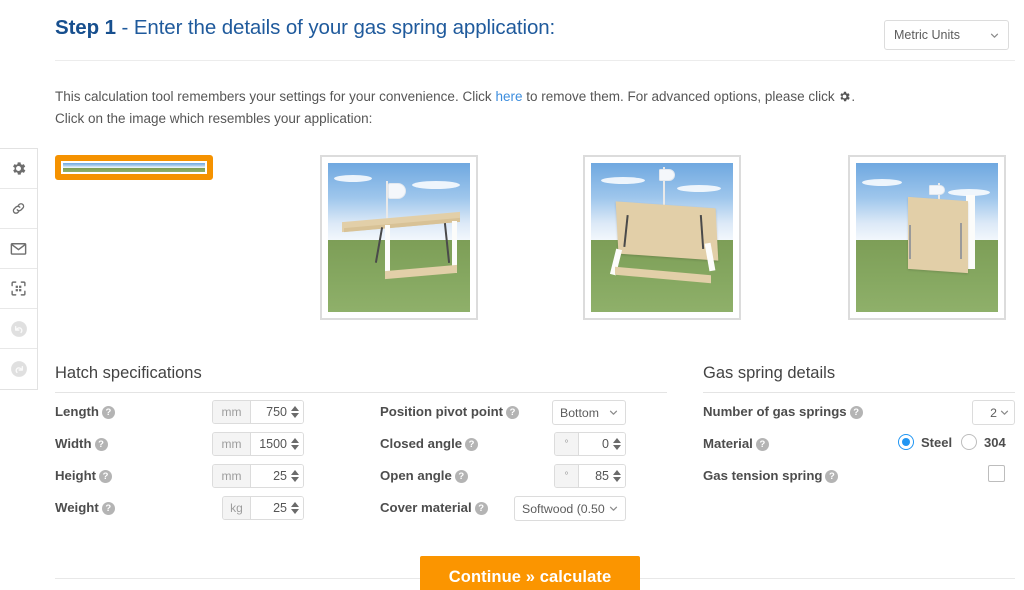  I want to click on radio-steel-input, so click(906, 442).